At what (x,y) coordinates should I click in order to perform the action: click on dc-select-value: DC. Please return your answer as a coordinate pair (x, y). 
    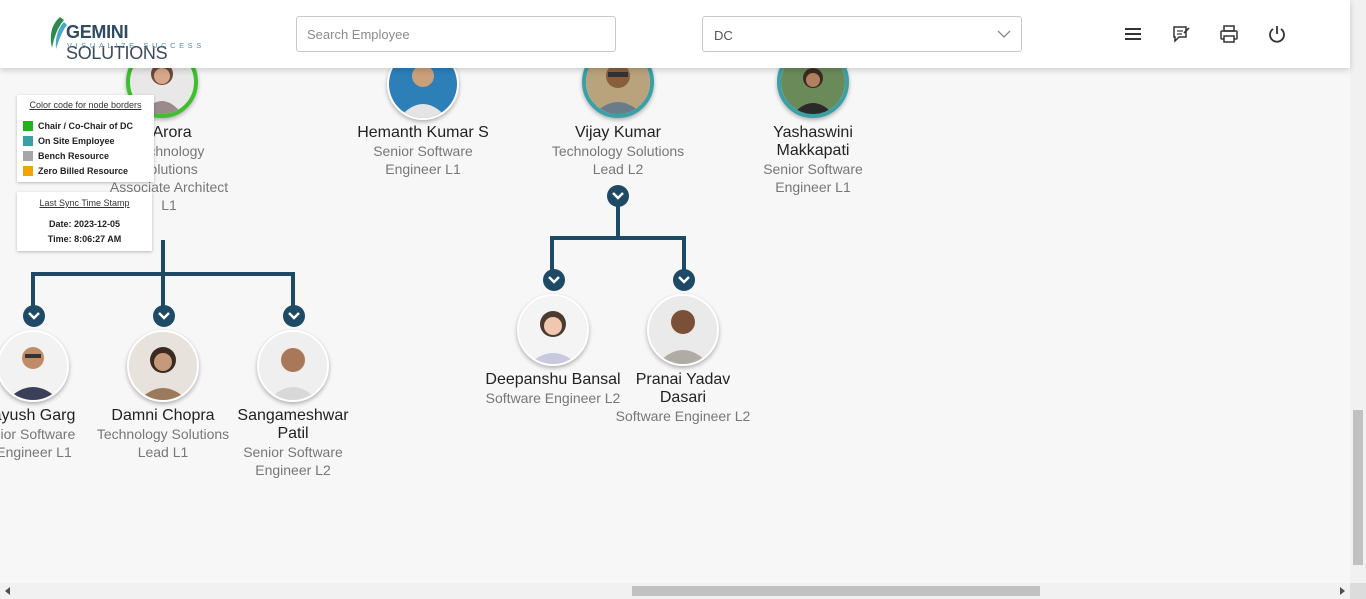
    Looking at the image, I should click on (723, 35).